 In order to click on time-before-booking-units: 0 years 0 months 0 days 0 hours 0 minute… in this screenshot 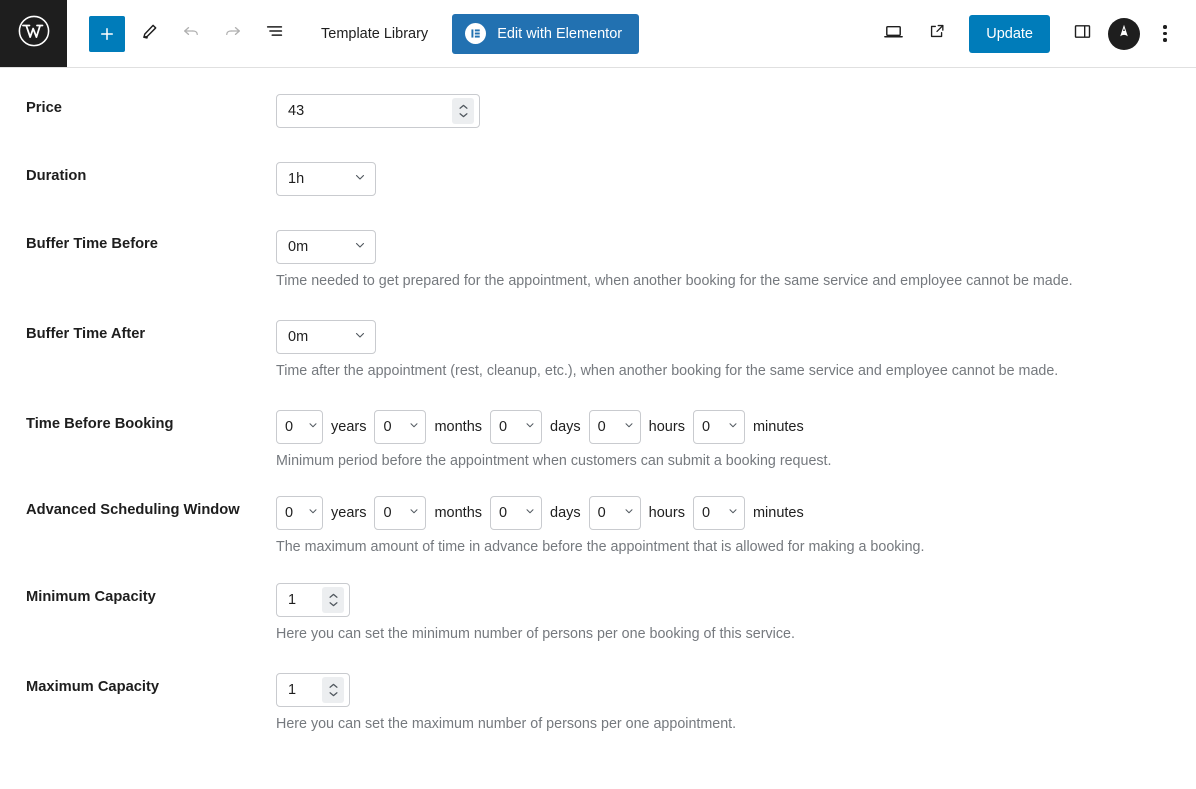, I will do `click(736, 427)`.